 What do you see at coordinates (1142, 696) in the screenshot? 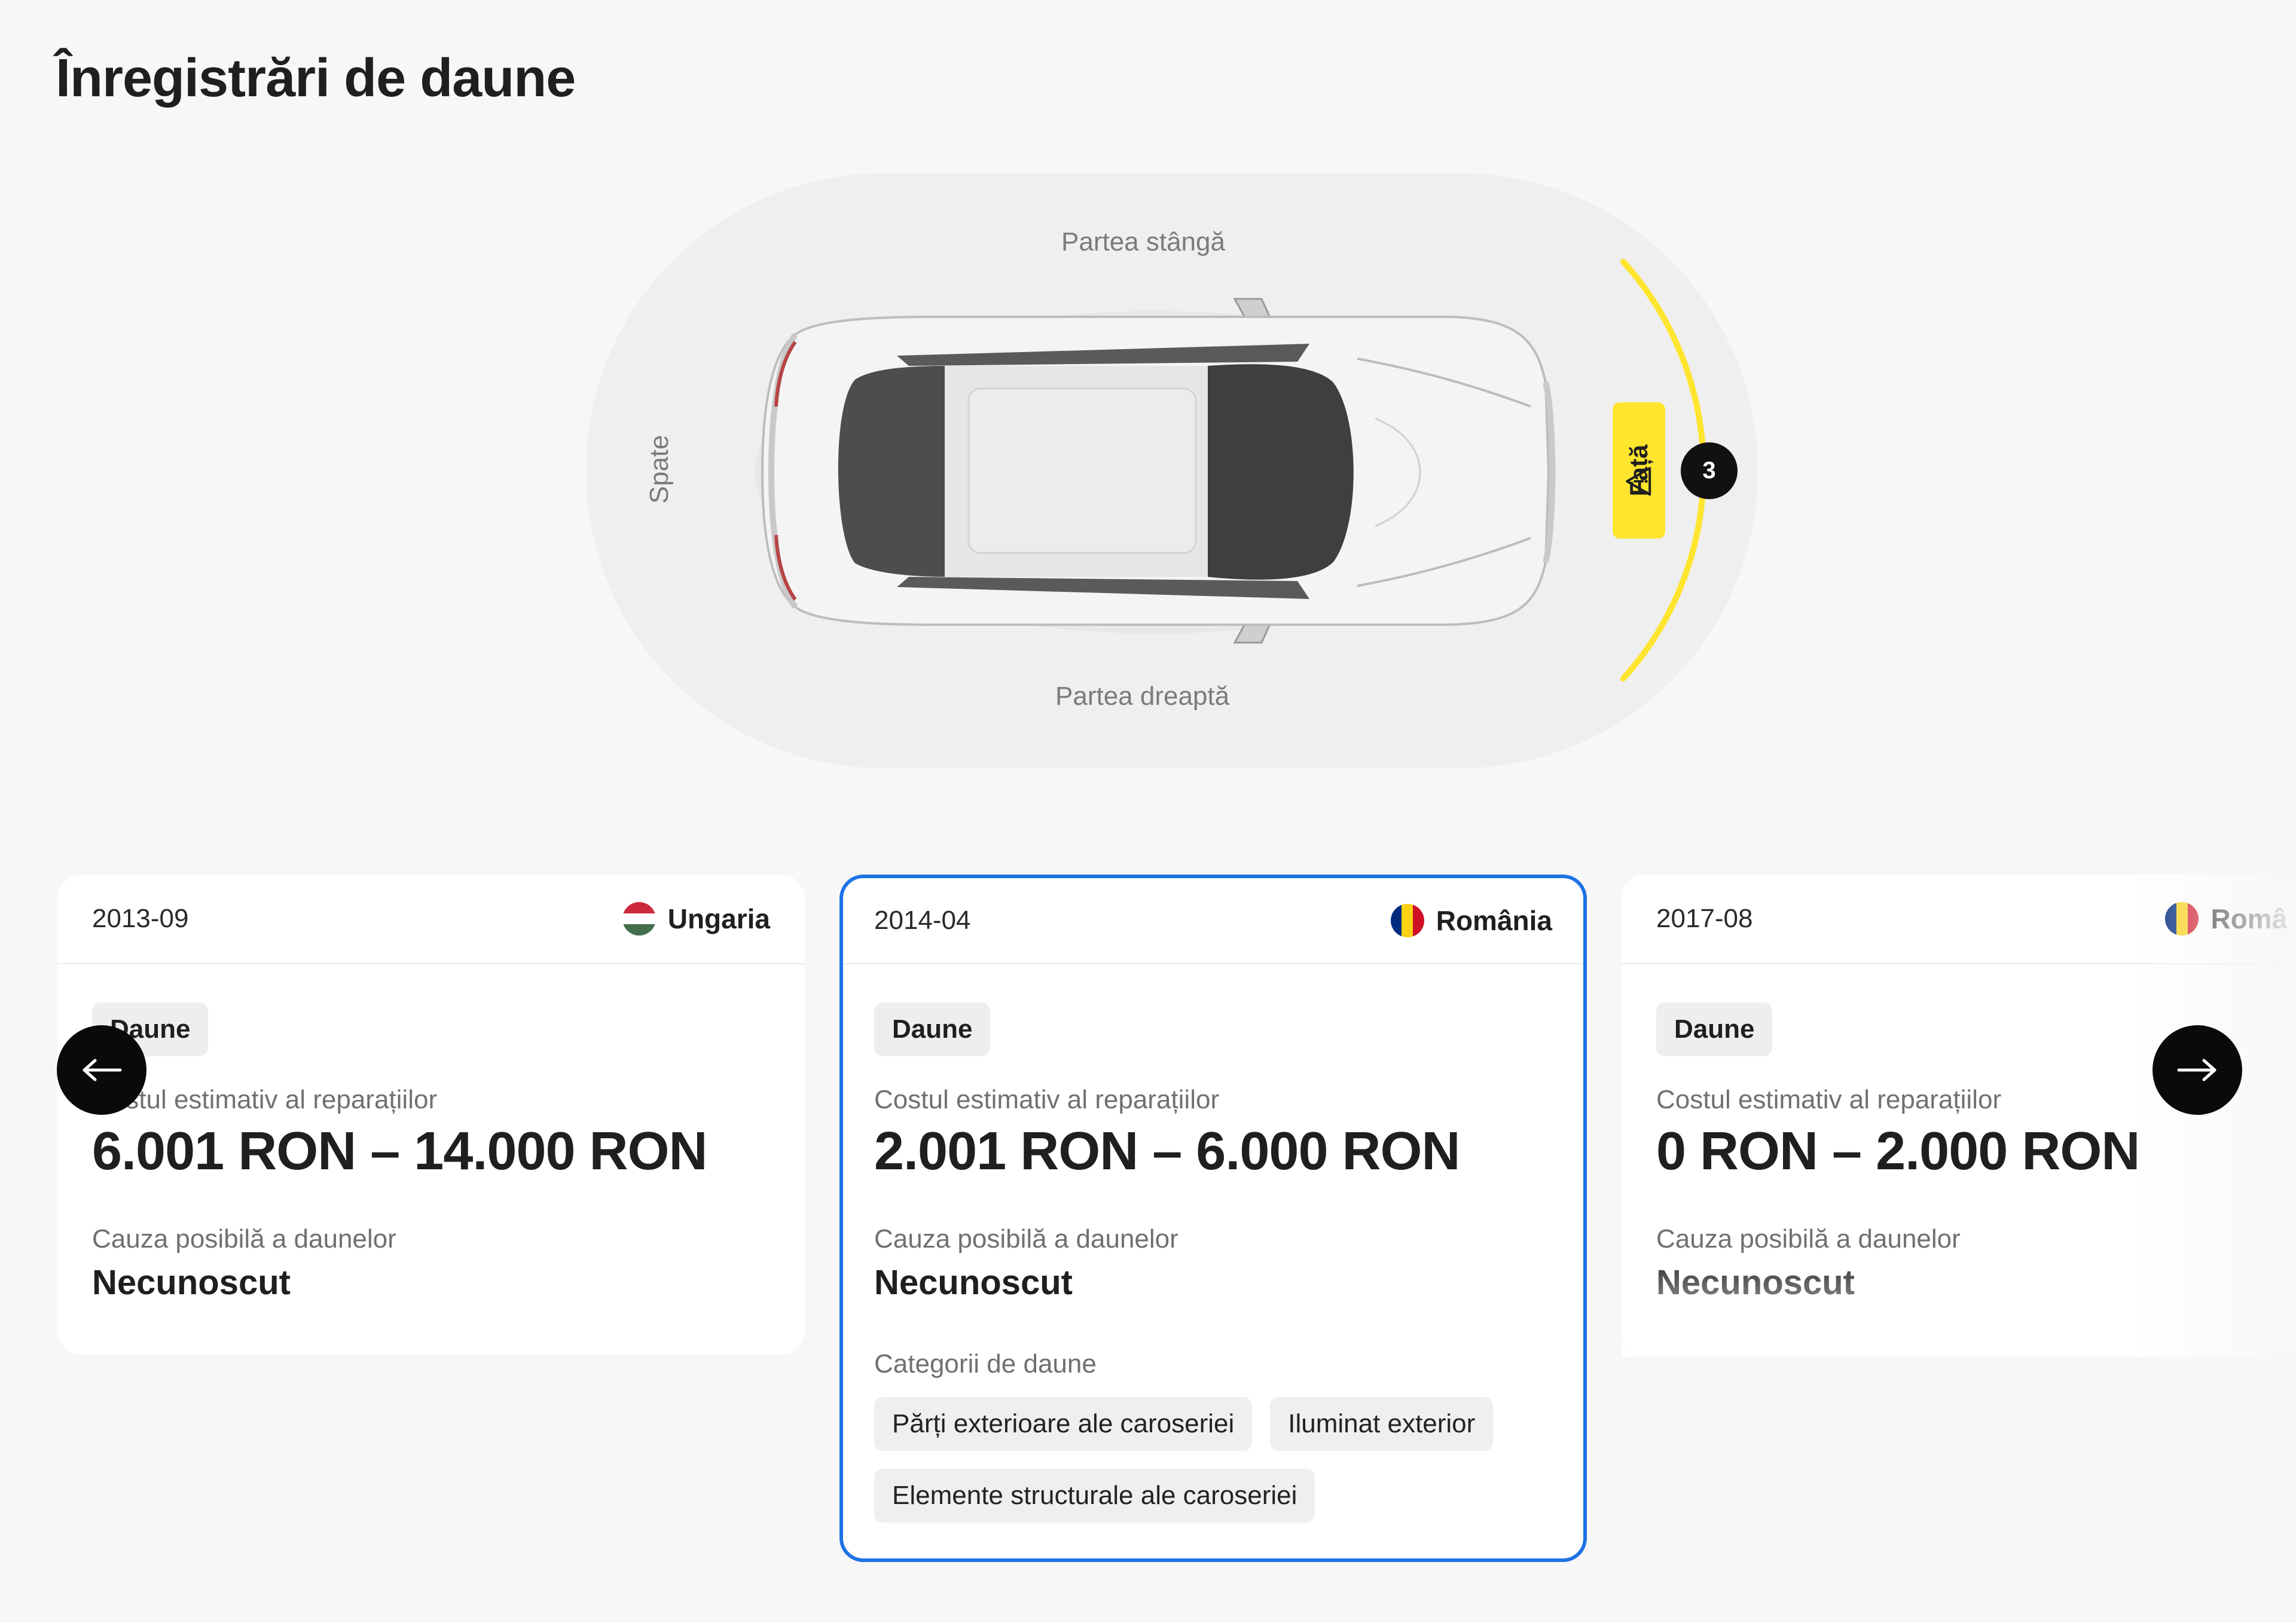
I see `label-right-side: Partea dreaptă` at bounding box center [1142, 696].